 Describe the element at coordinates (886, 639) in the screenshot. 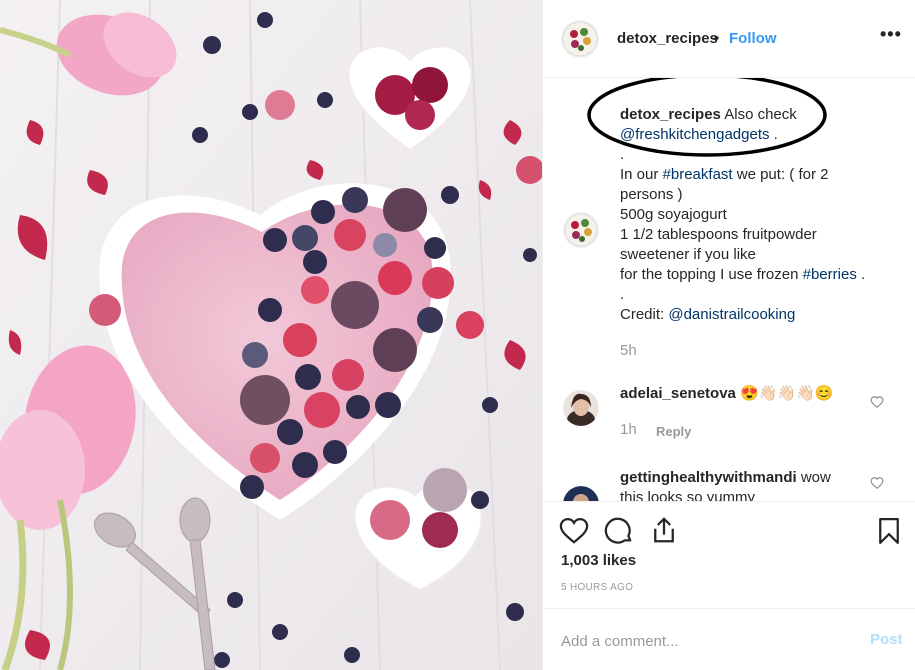

I see `post-comment-button: Post` at that location.